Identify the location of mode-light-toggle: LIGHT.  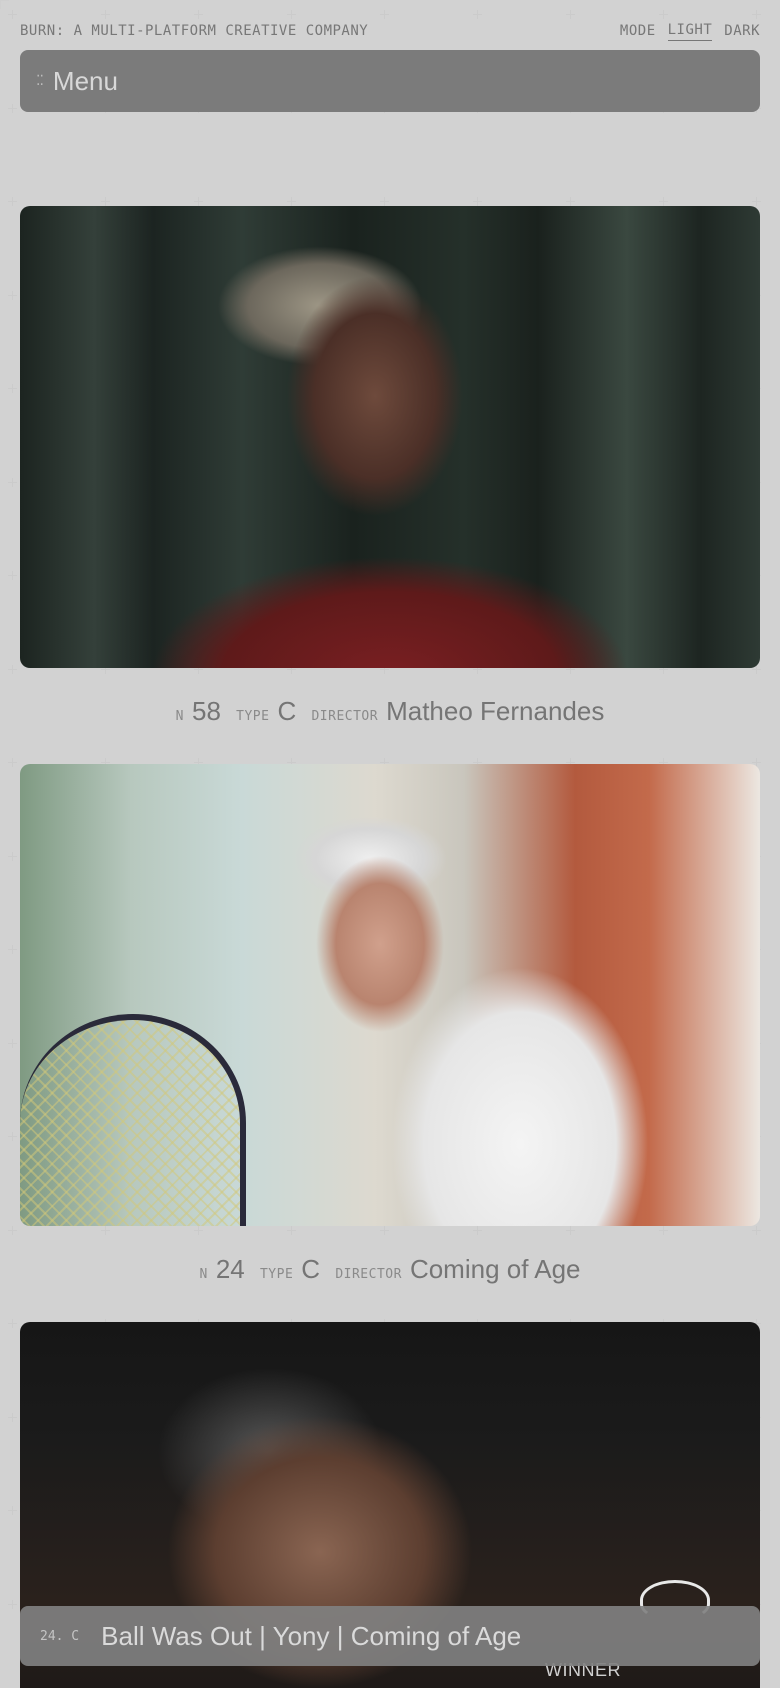
(690, 31).